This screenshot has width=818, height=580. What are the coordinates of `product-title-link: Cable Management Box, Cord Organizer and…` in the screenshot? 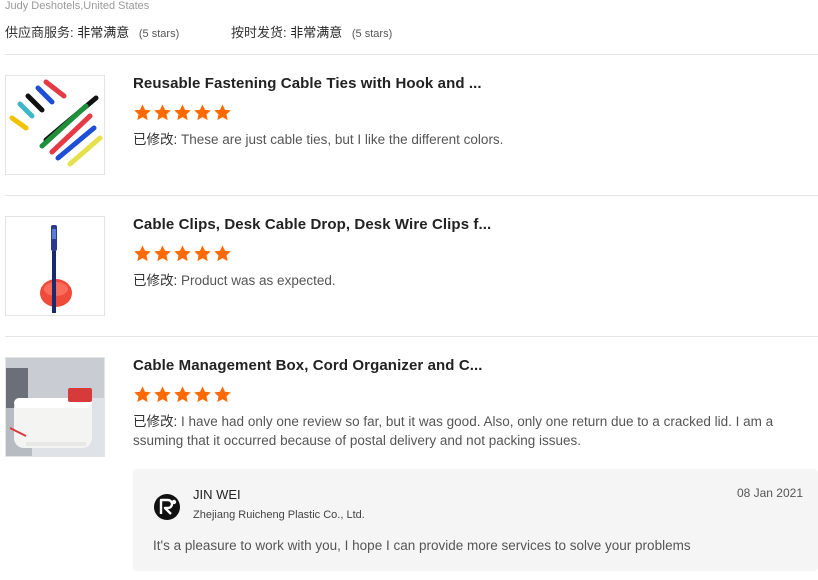 It's located at (308, 365).